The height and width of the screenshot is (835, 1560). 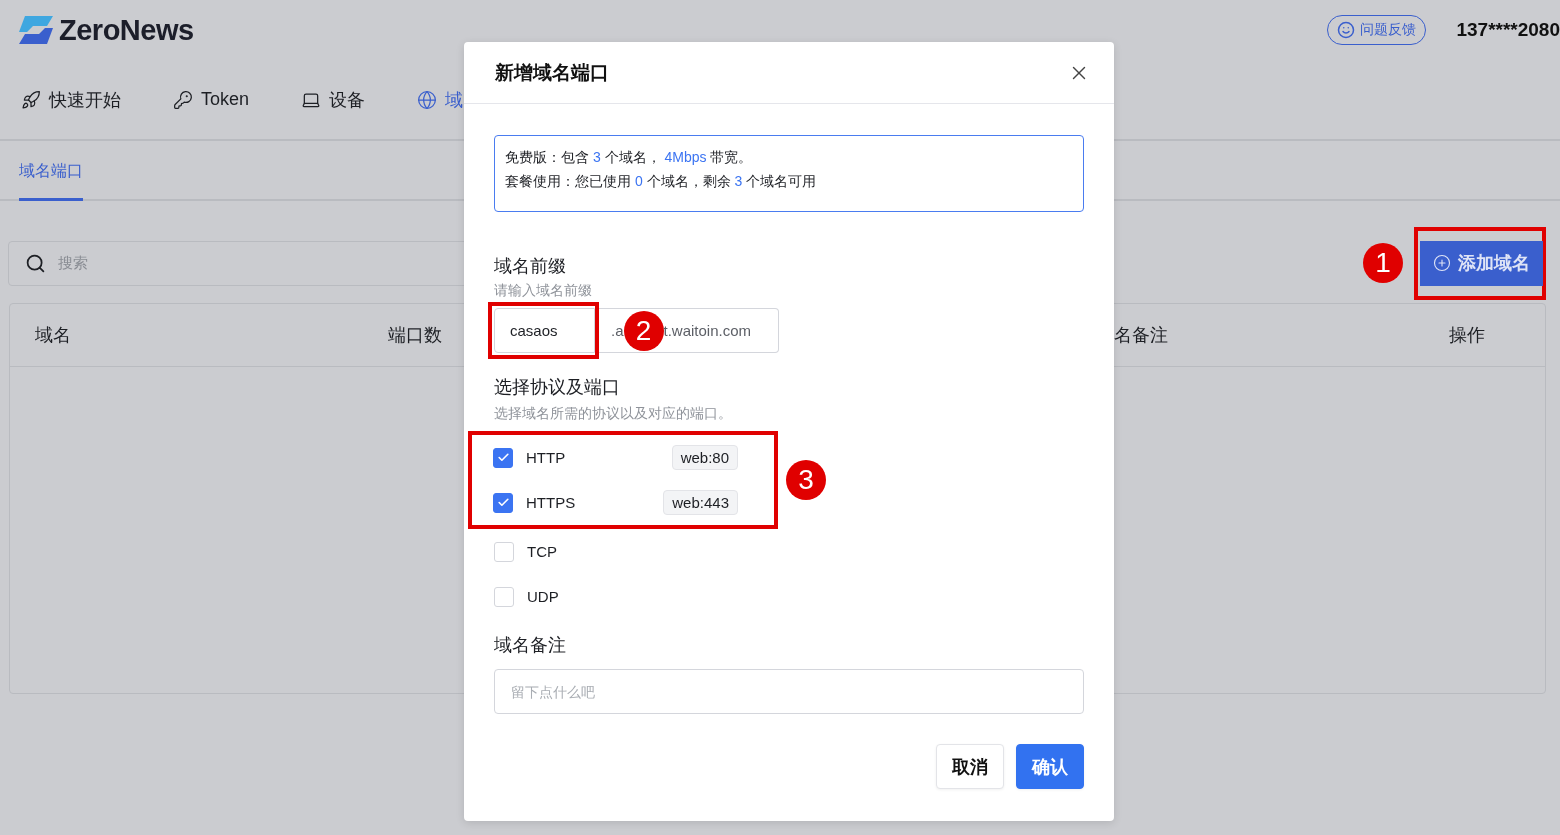 I want to click on suffix-text: .a, so click(x=617, y=330).